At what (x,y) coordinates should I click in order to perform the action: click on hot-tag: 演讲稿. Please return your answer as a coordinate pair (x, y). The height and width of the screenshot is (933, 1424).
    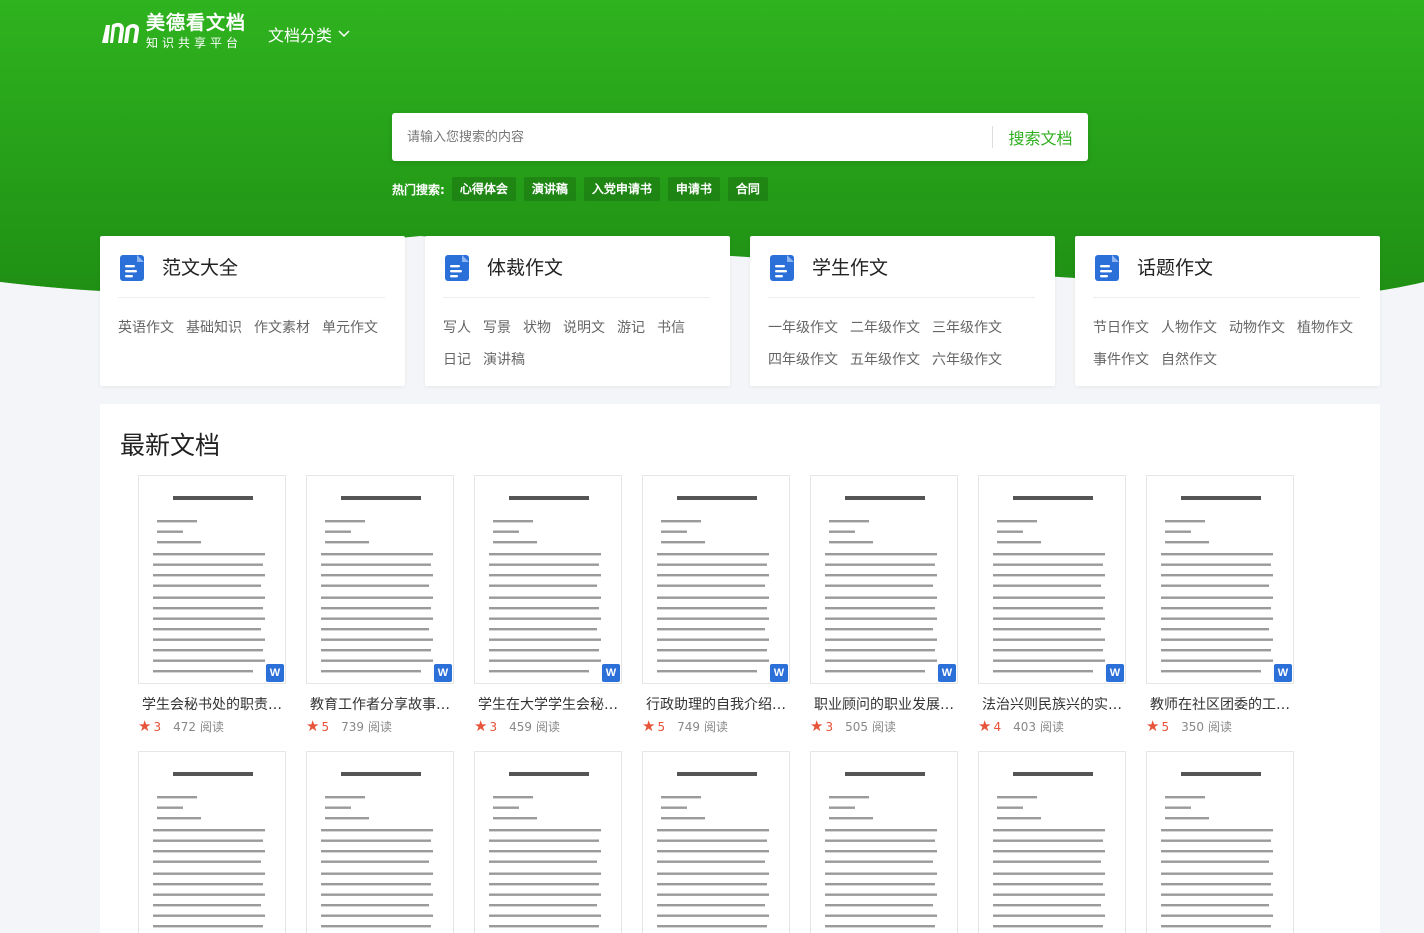
    Looking at the image, I should click on (549, 189).